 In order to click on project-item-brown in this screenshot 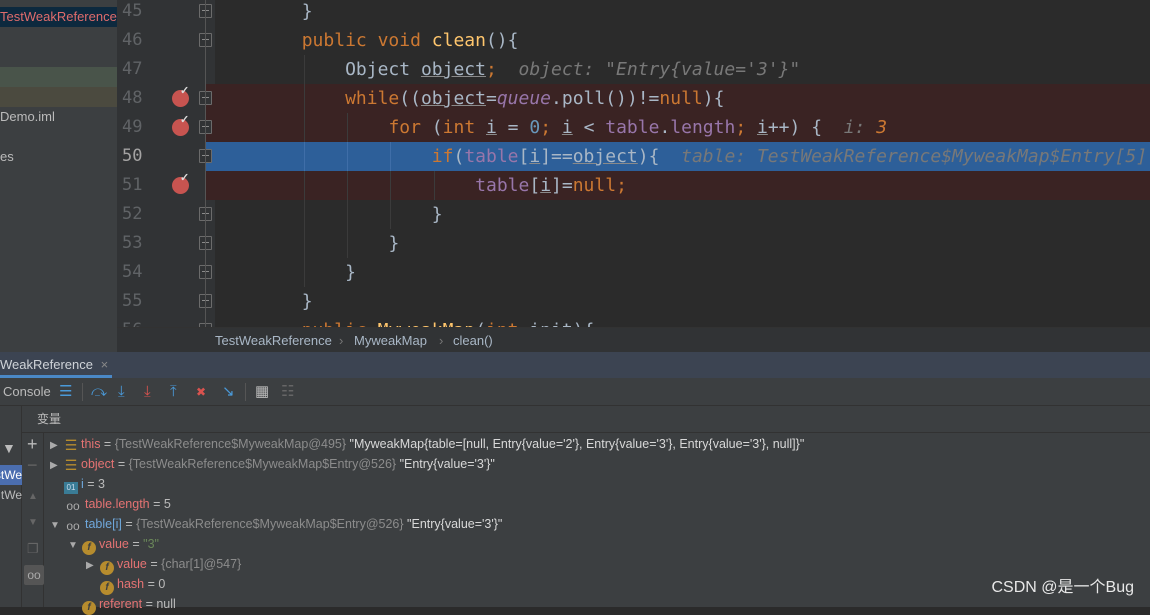, I will do `click(58, 97)`.